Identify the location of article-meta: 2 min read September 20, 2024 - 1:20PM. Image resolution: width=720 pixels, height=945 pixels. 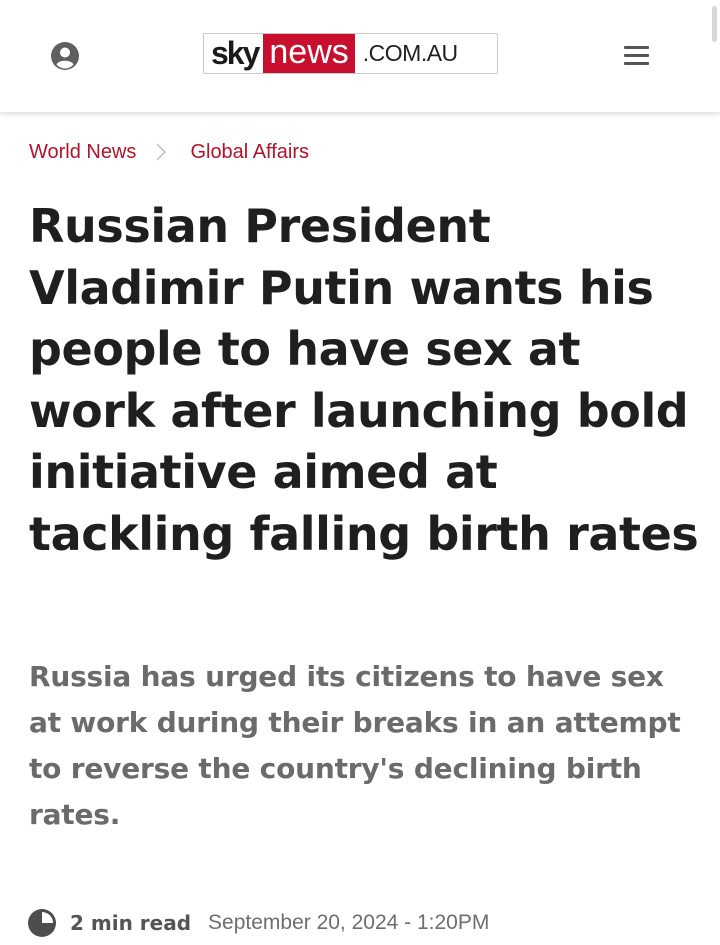
(258, 923).